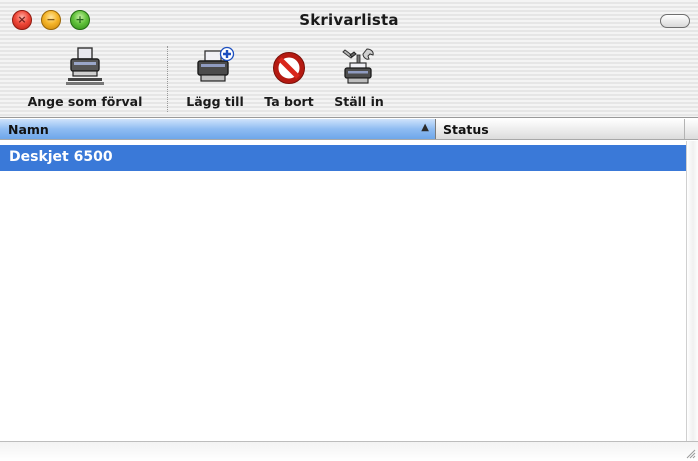 This screenshot has width=698, height=461. I want to click on no-entry-icon, so click(289, 68).